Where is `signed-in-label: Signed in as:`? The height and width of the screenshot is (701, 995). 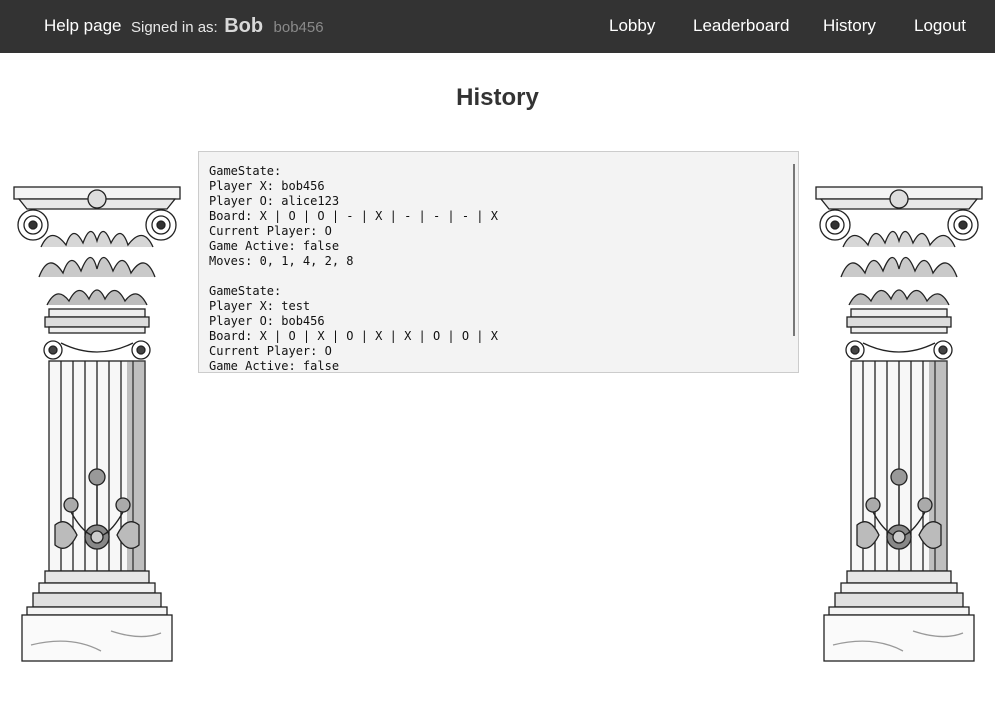
signed-in-label: Signed in as: is located at coordinates (174, 27).